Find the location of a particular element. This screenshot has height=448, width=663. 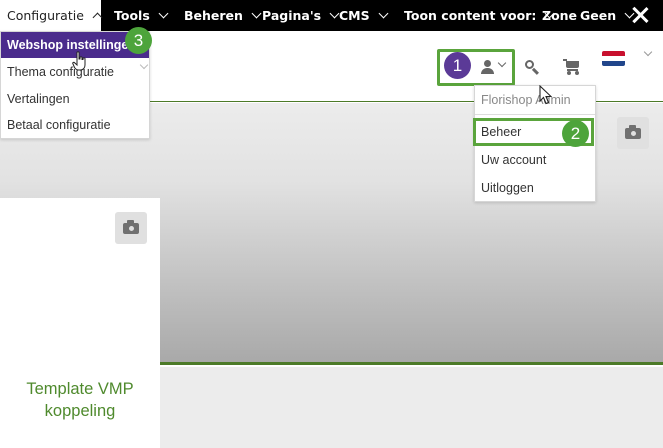

annotation-badge-2: 2 is located at coordinates (575, 133).